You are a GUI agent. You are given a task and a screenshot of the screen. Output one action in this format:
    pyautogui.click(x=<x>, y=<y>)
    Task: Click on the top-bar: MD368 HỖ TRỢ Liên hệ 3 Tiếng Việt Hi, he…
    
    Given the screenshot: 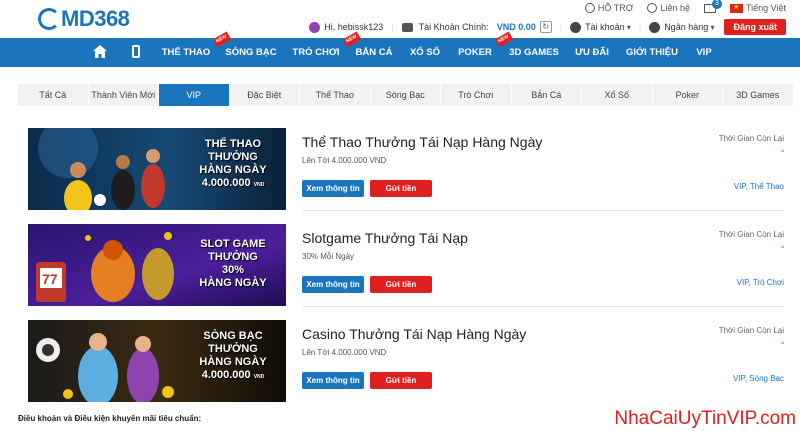 What is the action you would take?
    pyautogui.click(x=400, y=19)
    